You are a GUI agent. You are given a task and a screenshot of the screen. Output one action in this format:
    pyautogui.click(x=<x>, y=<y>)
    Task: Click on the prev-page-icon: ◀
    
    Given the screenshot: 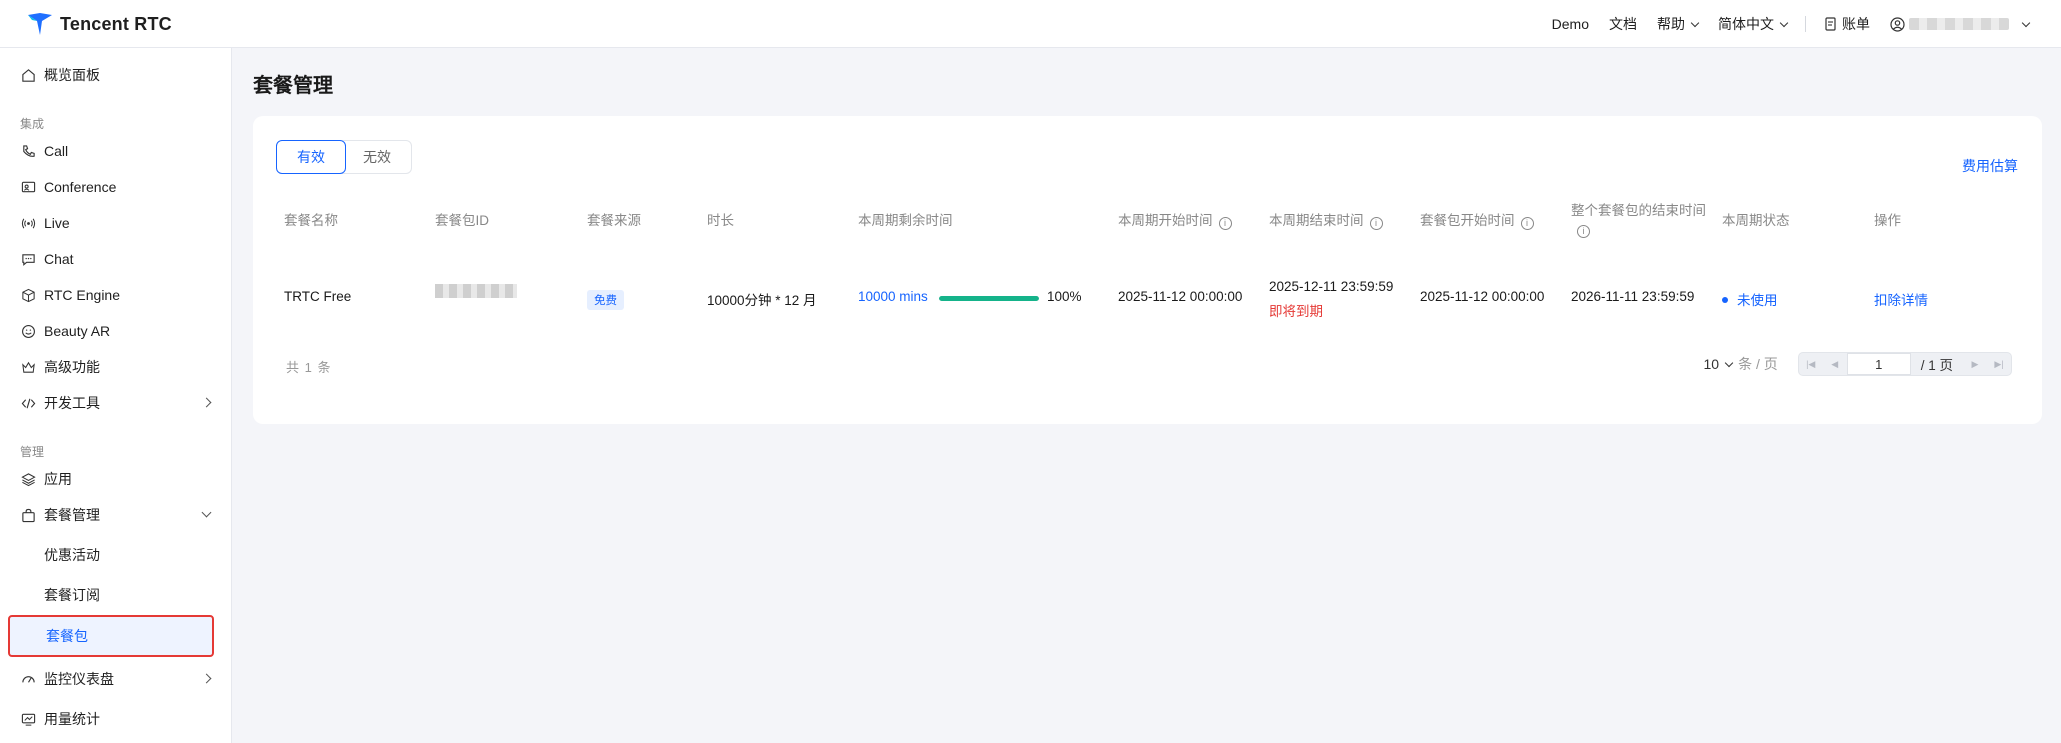 What is the action you would take?
    pyautogui.click(x=1835, y=364)
    